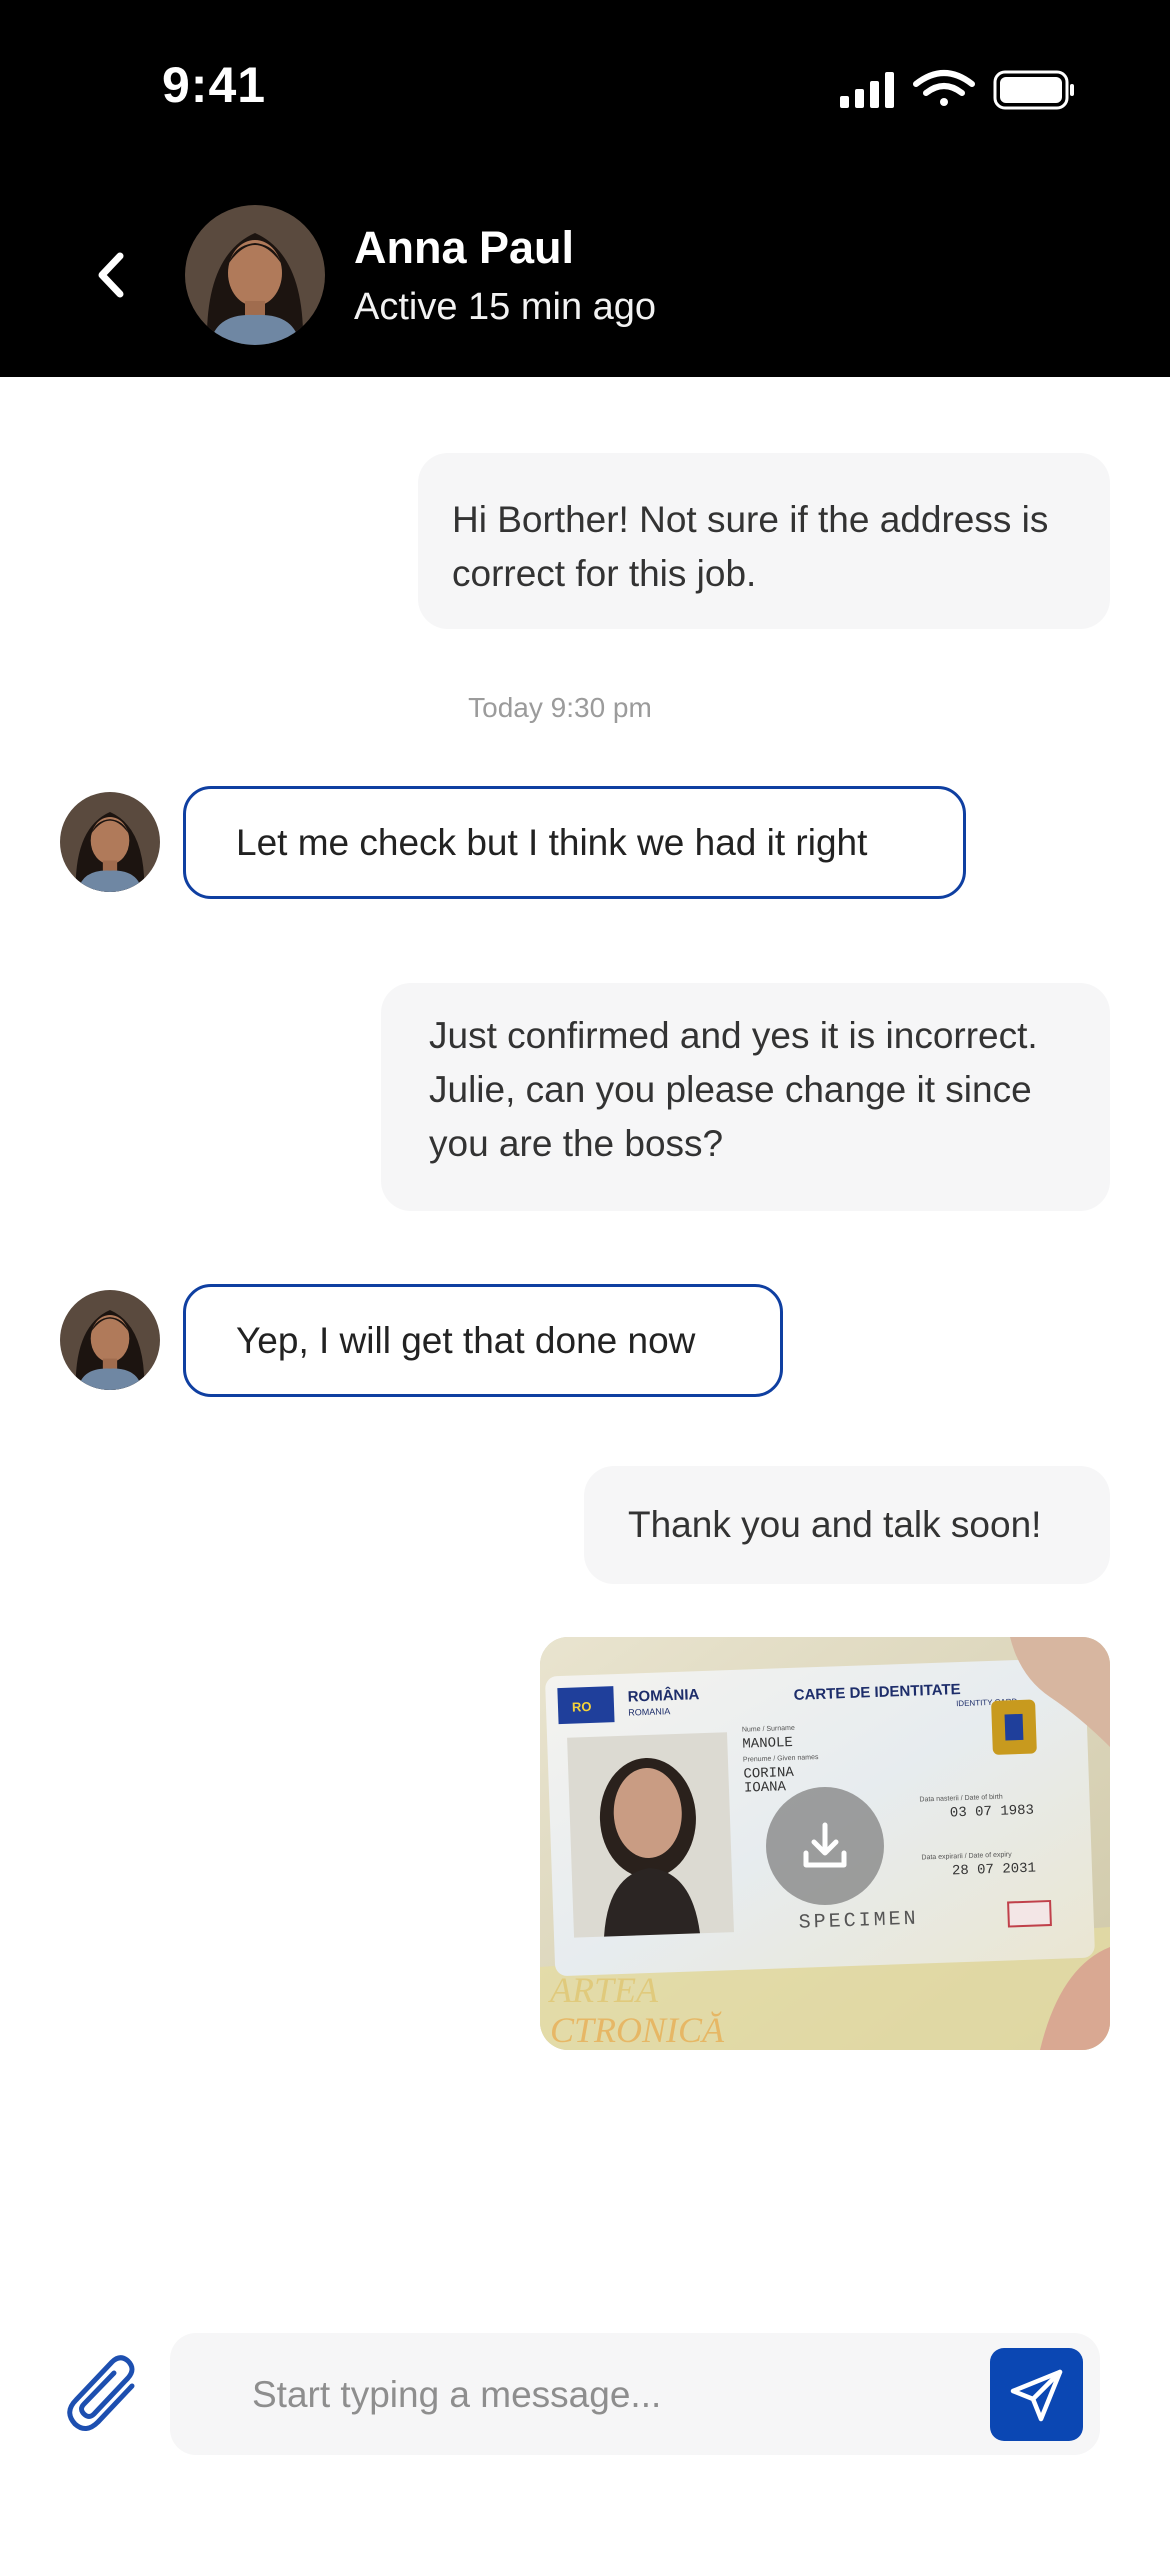 The image size is (1170, 2556). Describe the element at coordinates (585, 188) in the screenshot. I see `chat-header: 9:41 Anna Paul Active 15 min ago` at that location.